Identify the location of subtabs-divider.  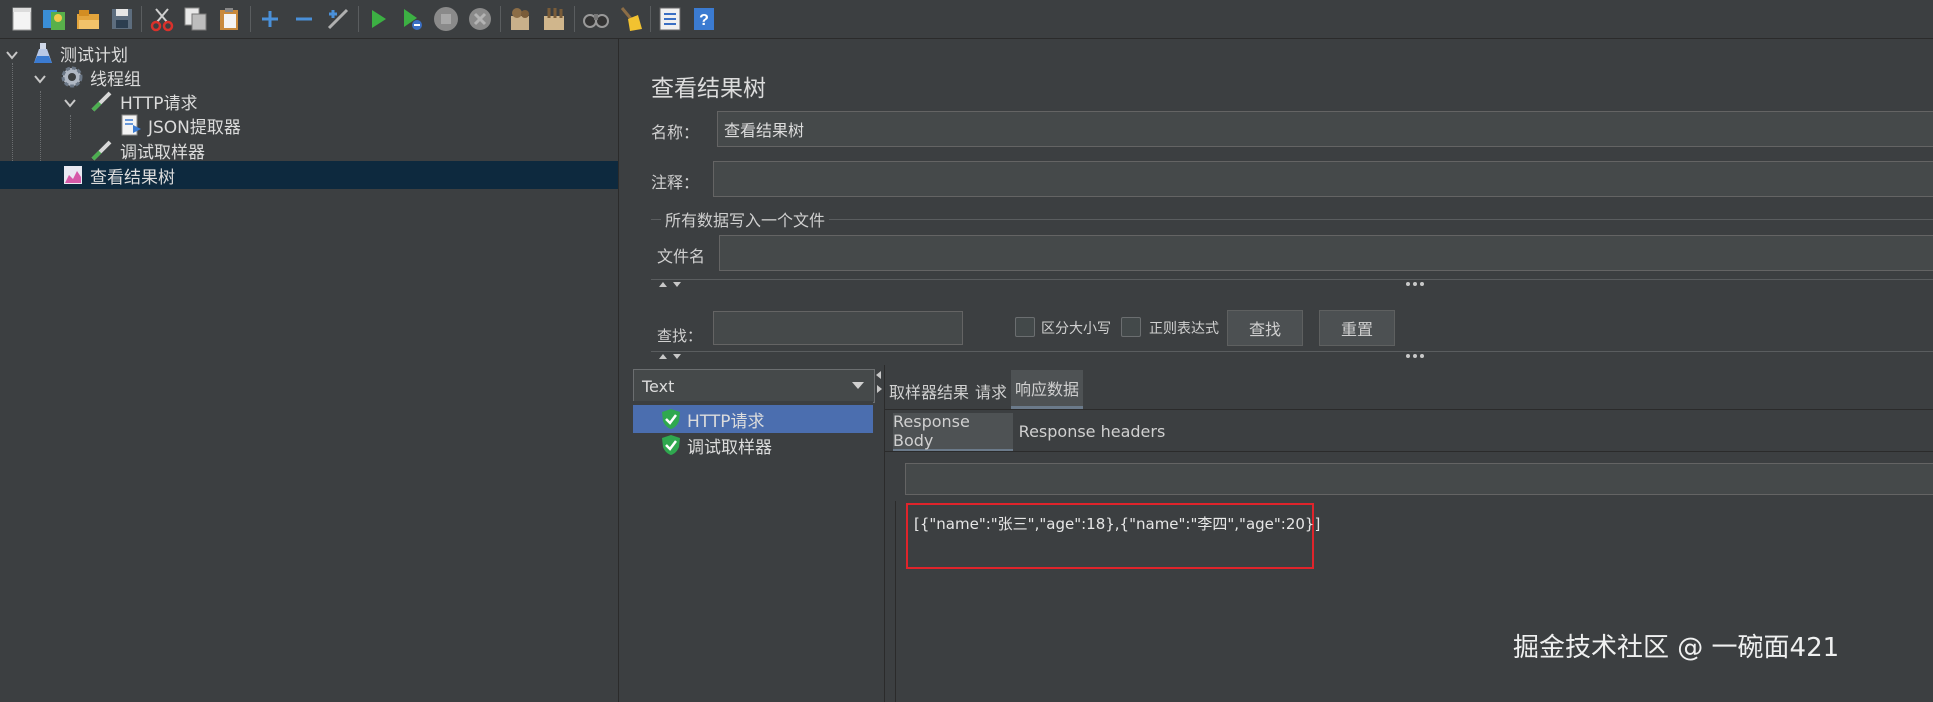
(1409, 451).